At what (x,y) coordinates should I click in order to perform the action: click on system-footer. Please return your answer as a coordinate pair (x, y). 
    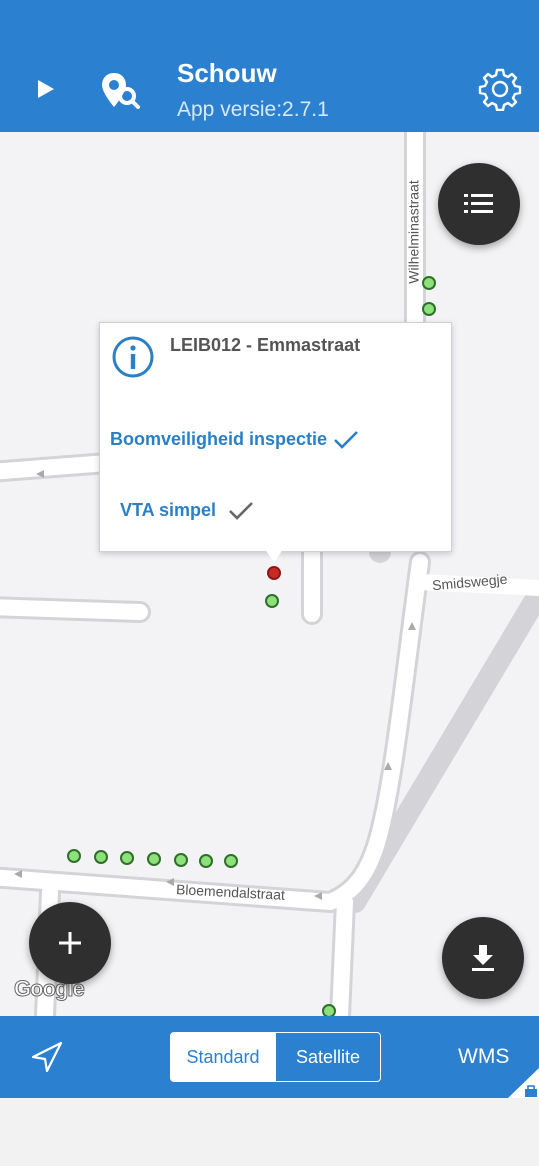
    Looking at the image, I should click on (269, 1132).